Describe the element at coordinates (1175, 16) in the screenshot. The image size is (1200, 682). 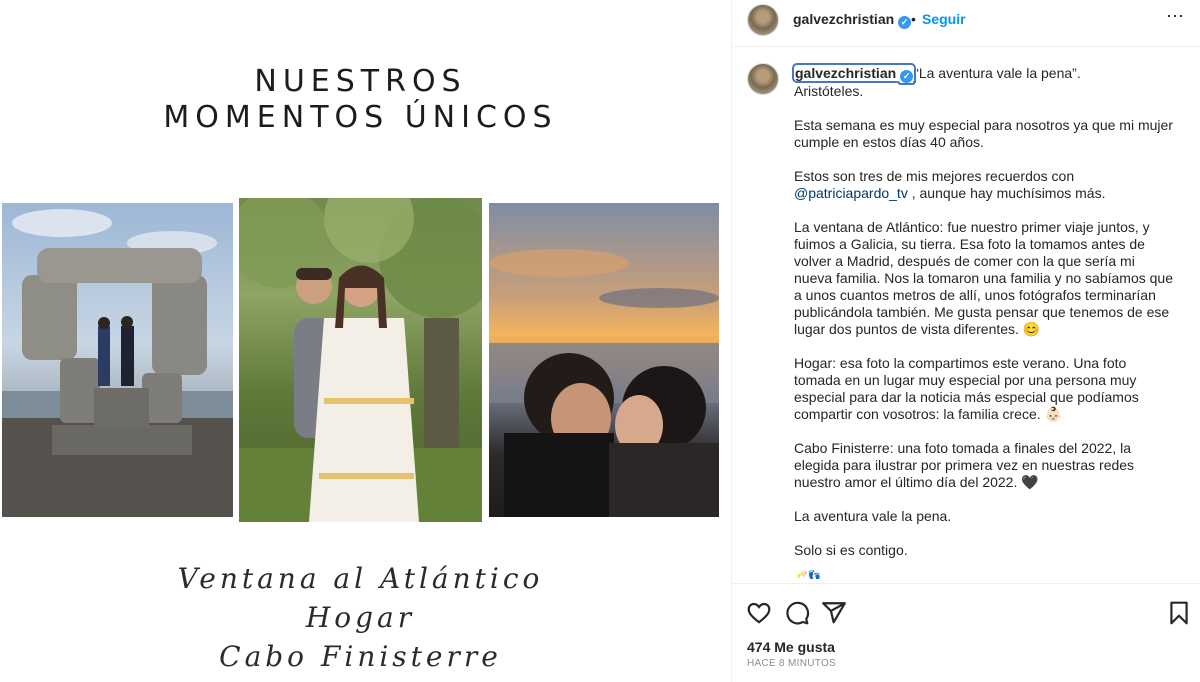
I see `more-options-icon: ⋯` at that location.